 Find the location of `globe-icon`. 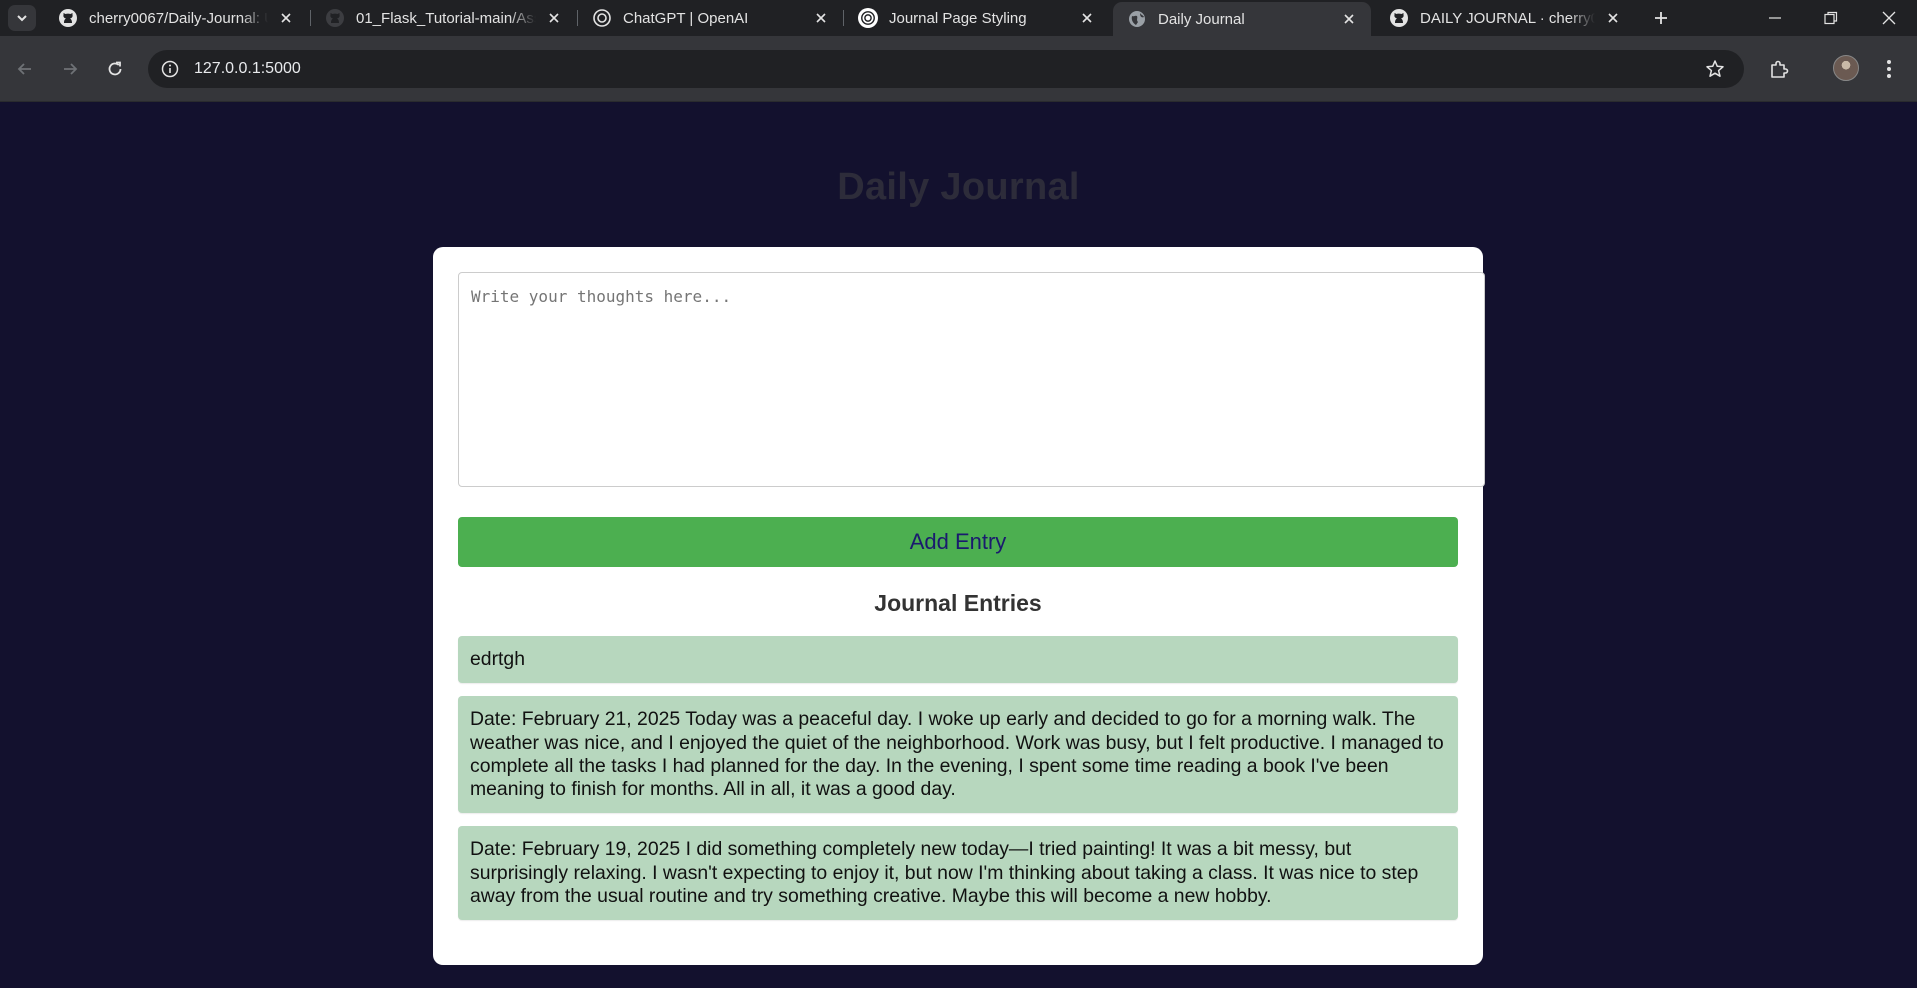

globe-icon is located at coordinates (1137, 19).